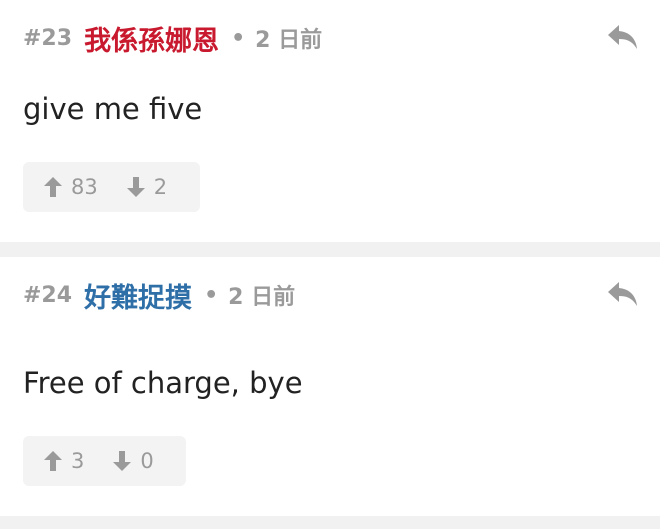 The width and height of the screenshot is (660, 529). I want to click on downvote-count: 2, so click(160, 187).